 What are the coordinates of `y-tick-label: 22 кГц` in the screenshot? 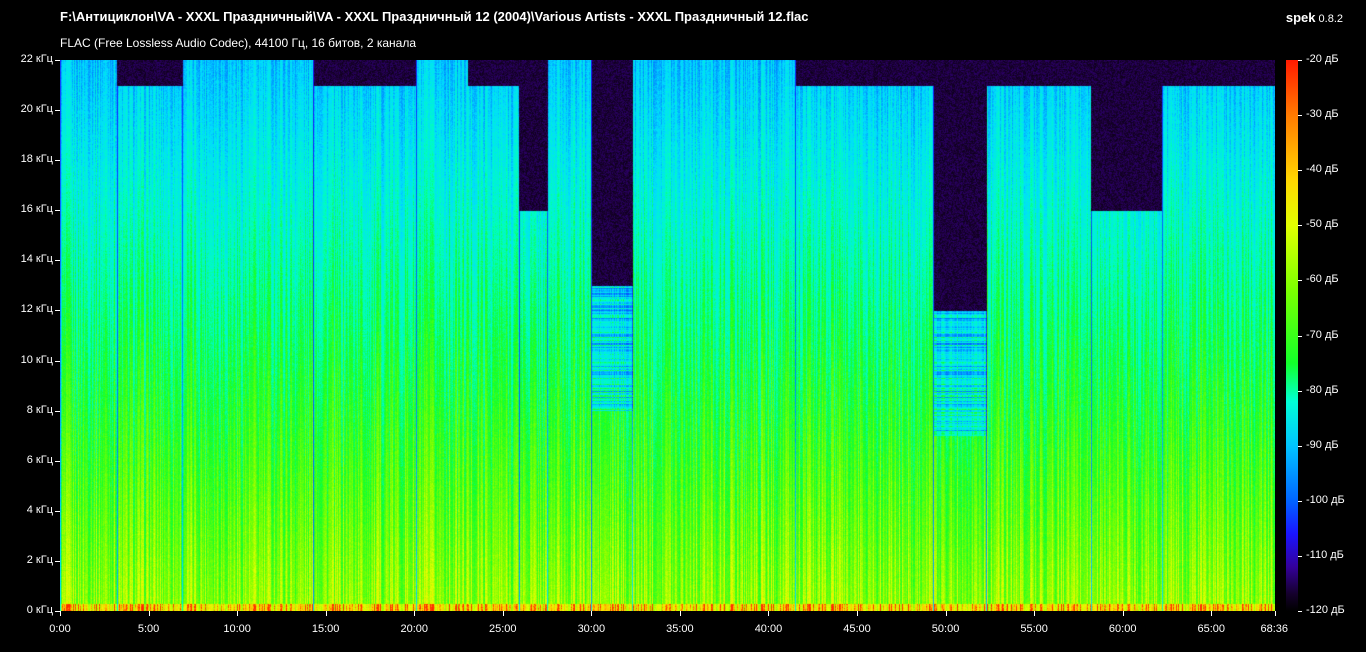 It's located at (36, 59).